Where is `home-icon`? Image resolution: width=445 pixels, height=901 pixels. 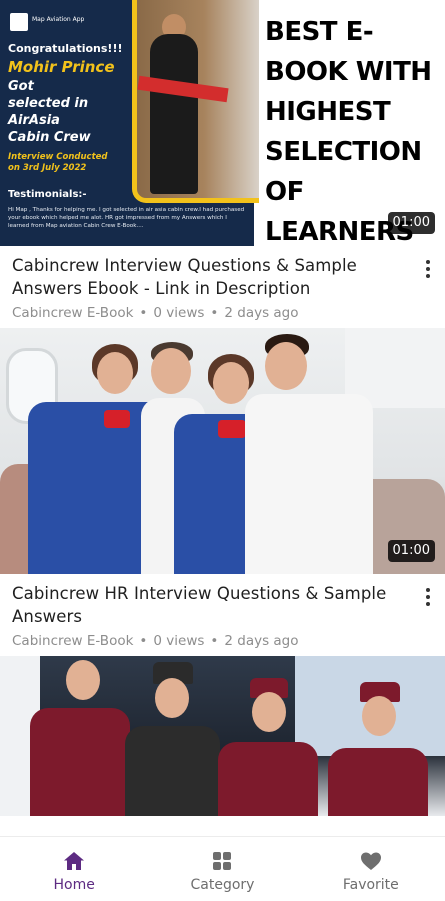
home-icon is located at coordinates (74, 861).